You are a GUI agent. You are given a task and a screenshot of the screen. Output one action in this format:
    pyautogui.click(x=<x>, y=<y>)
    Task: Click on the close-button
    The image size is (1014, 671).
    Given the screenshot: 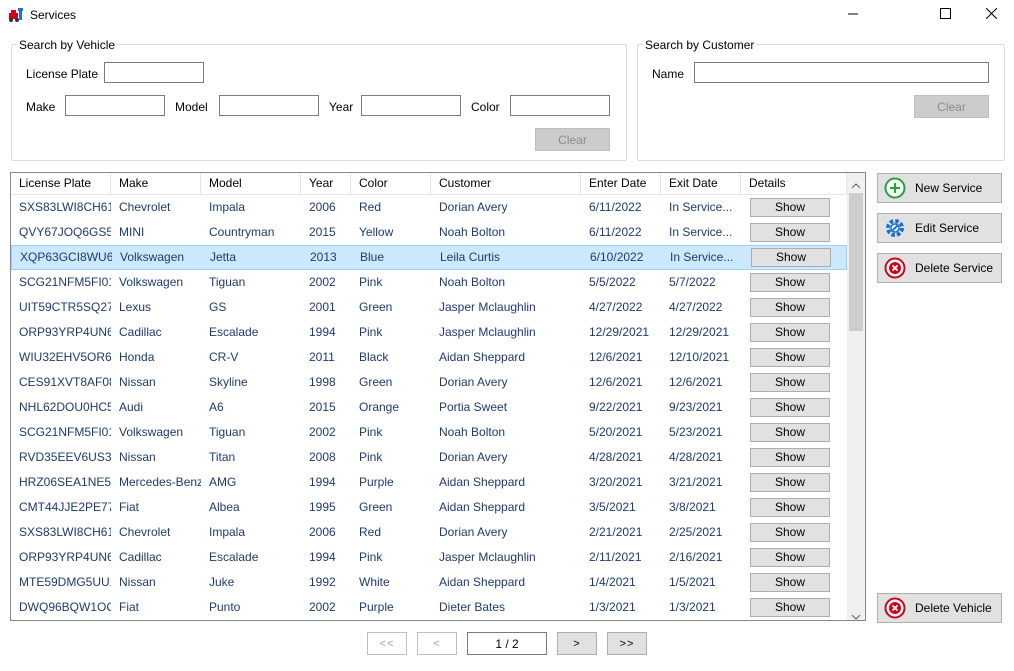 What is the action you would take?
    pyautogui.click(x=991, y=15)
    